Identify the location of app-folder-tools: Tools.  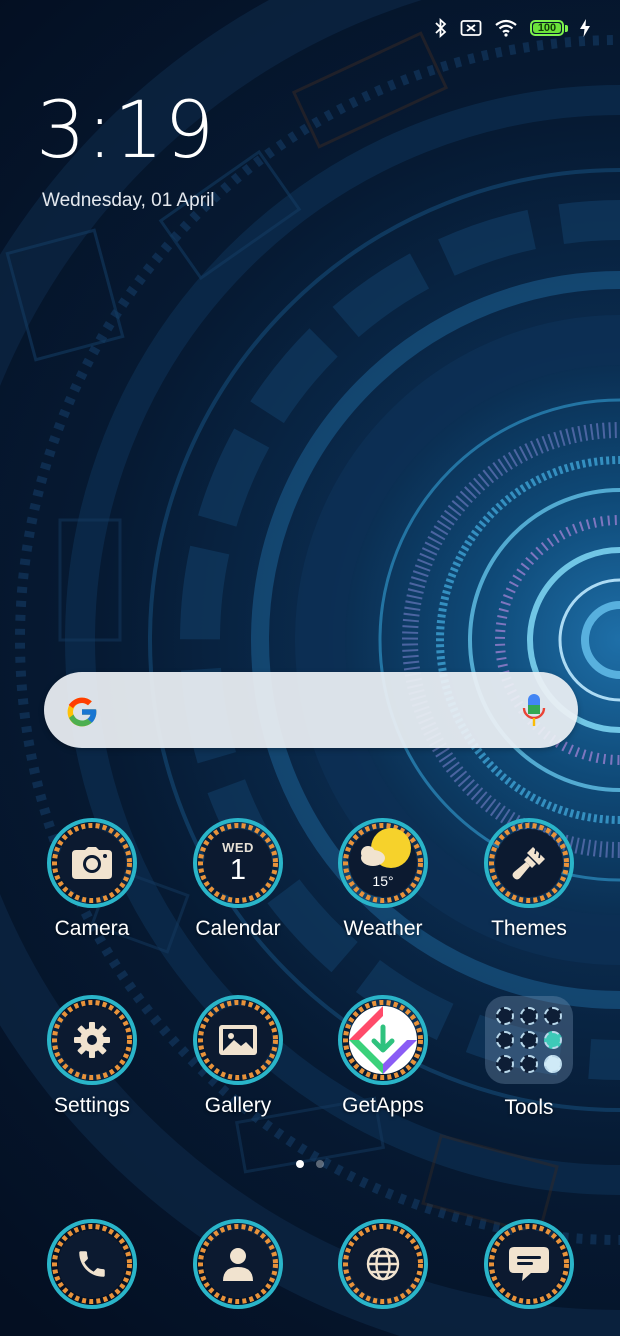
(529, 1057).